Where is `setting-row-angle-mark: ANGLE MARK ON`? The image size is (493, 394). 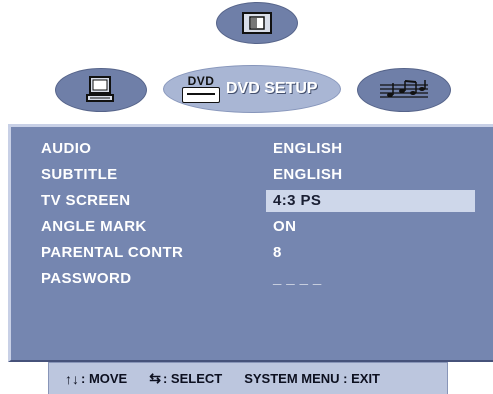 setting-row-angle-mark: ANGLE MARK ON is located at coordinates (252, 227).